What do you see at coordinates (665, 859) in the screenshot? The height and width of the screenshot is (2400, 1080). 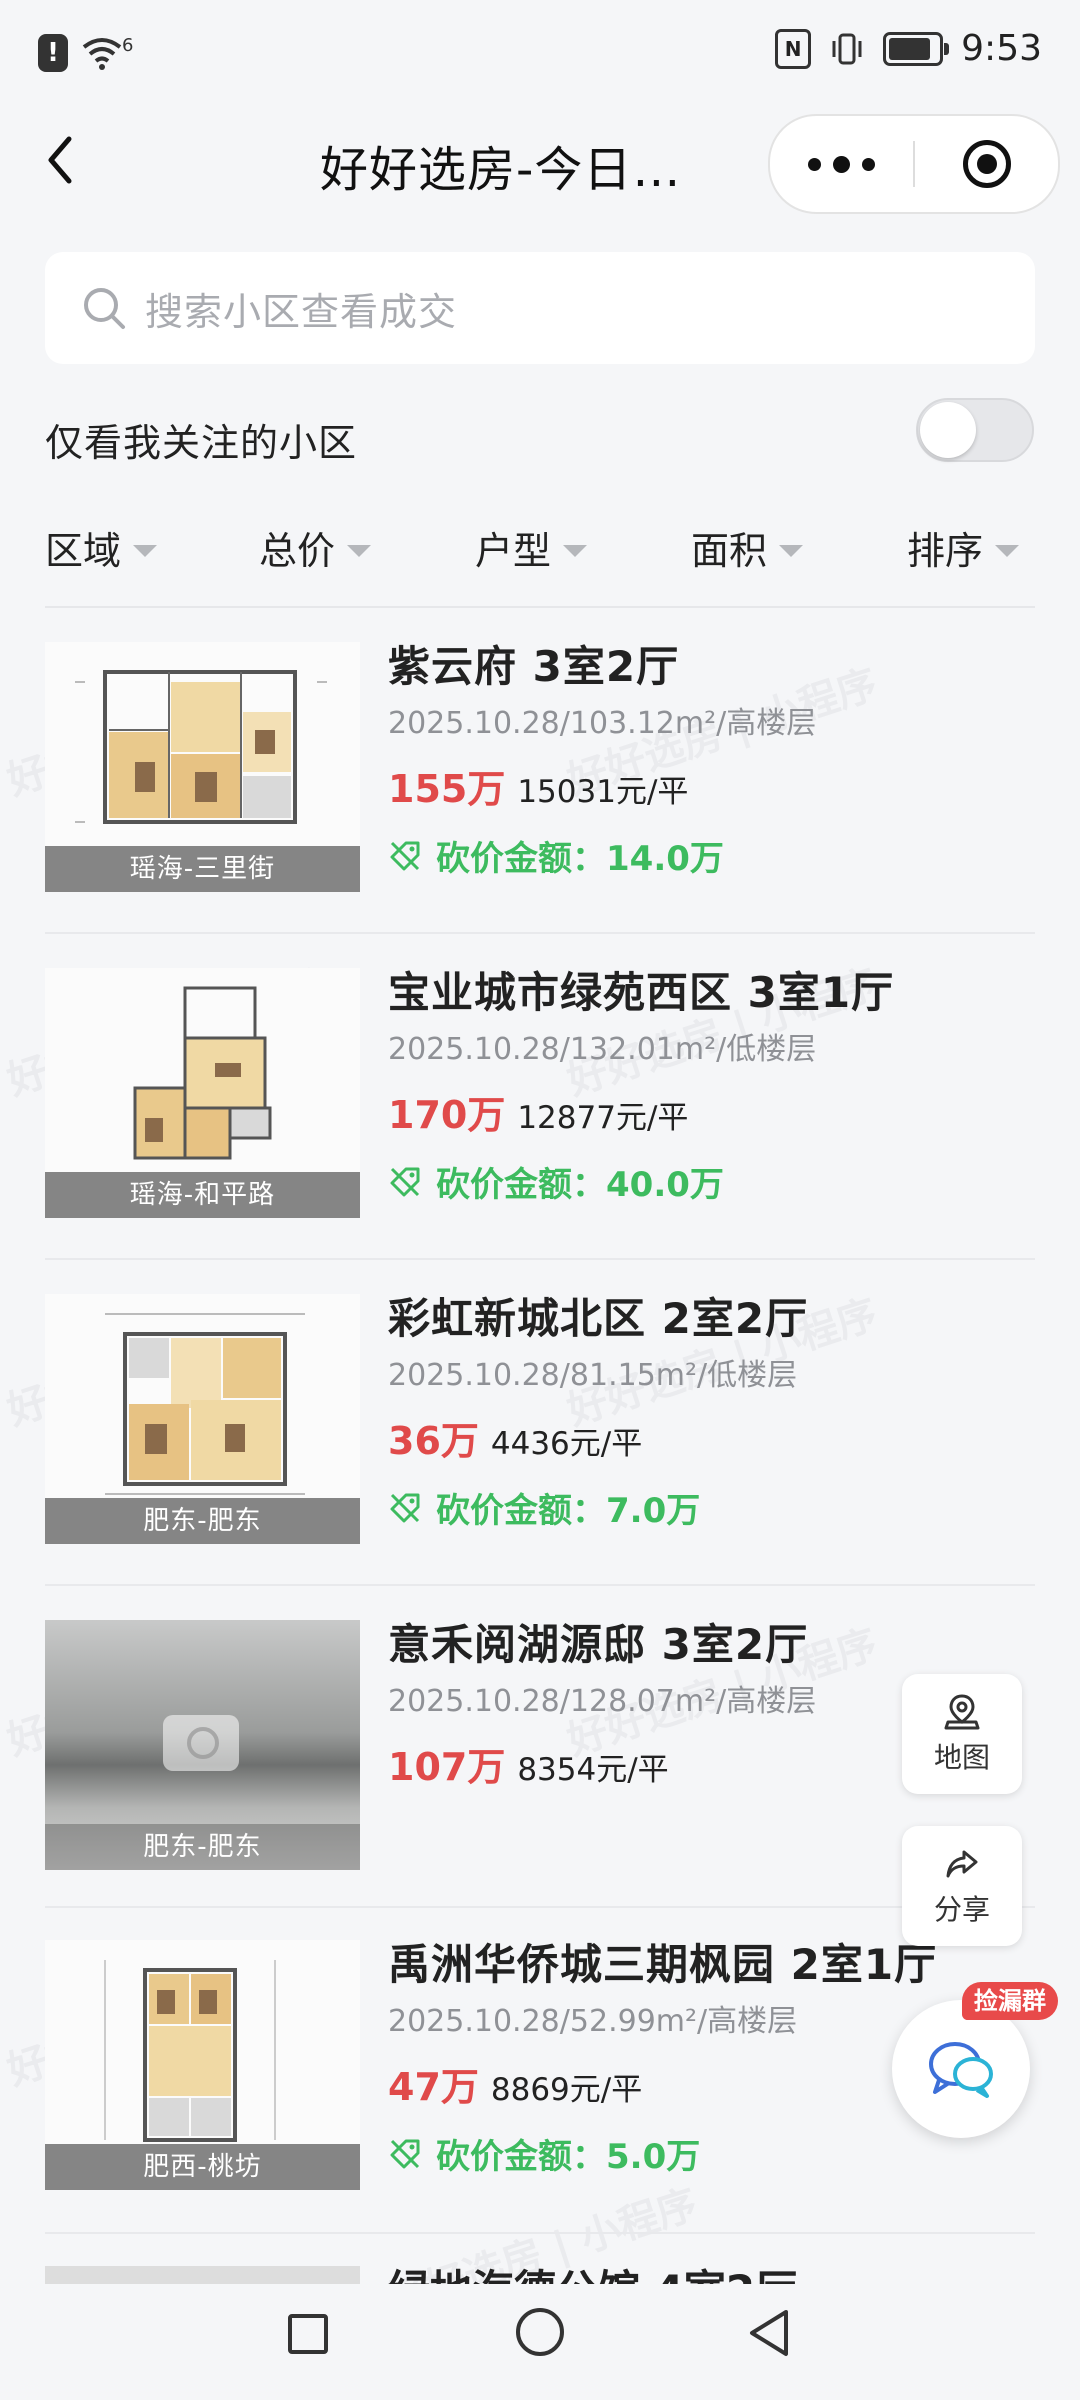 I see `bargain-value: 14.0万` at bounding box center [665, 859].